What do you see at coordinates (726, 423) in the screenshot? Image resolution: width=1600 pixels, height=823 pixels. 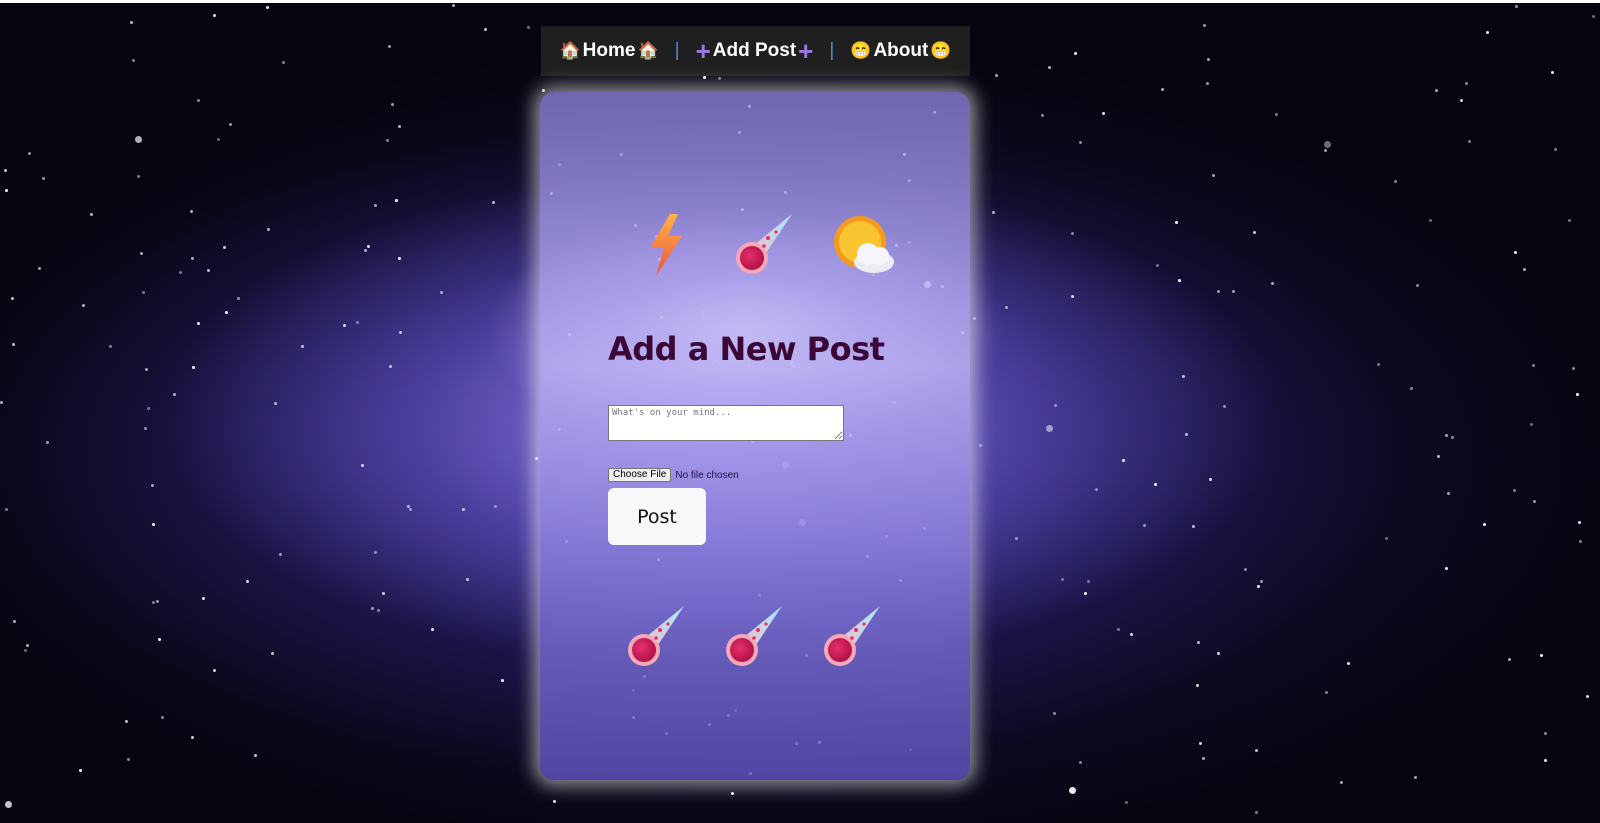 I see `post-content-textarea` at bounding box center [726, 423].